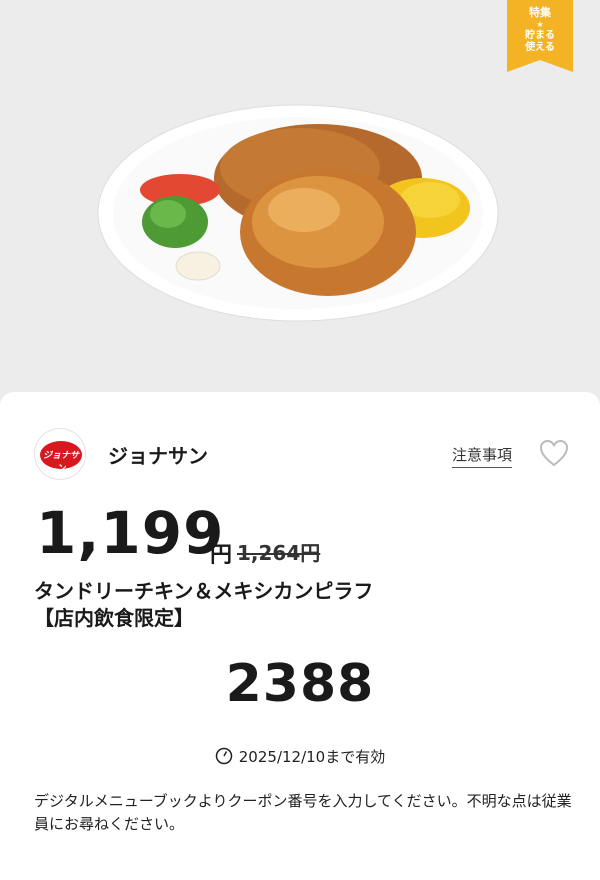 This screenshot has height=880, width=600. Describe the element at coordinates (540, 48) in the screenshot. I see `ribbon-use-label: 使える` at that location.